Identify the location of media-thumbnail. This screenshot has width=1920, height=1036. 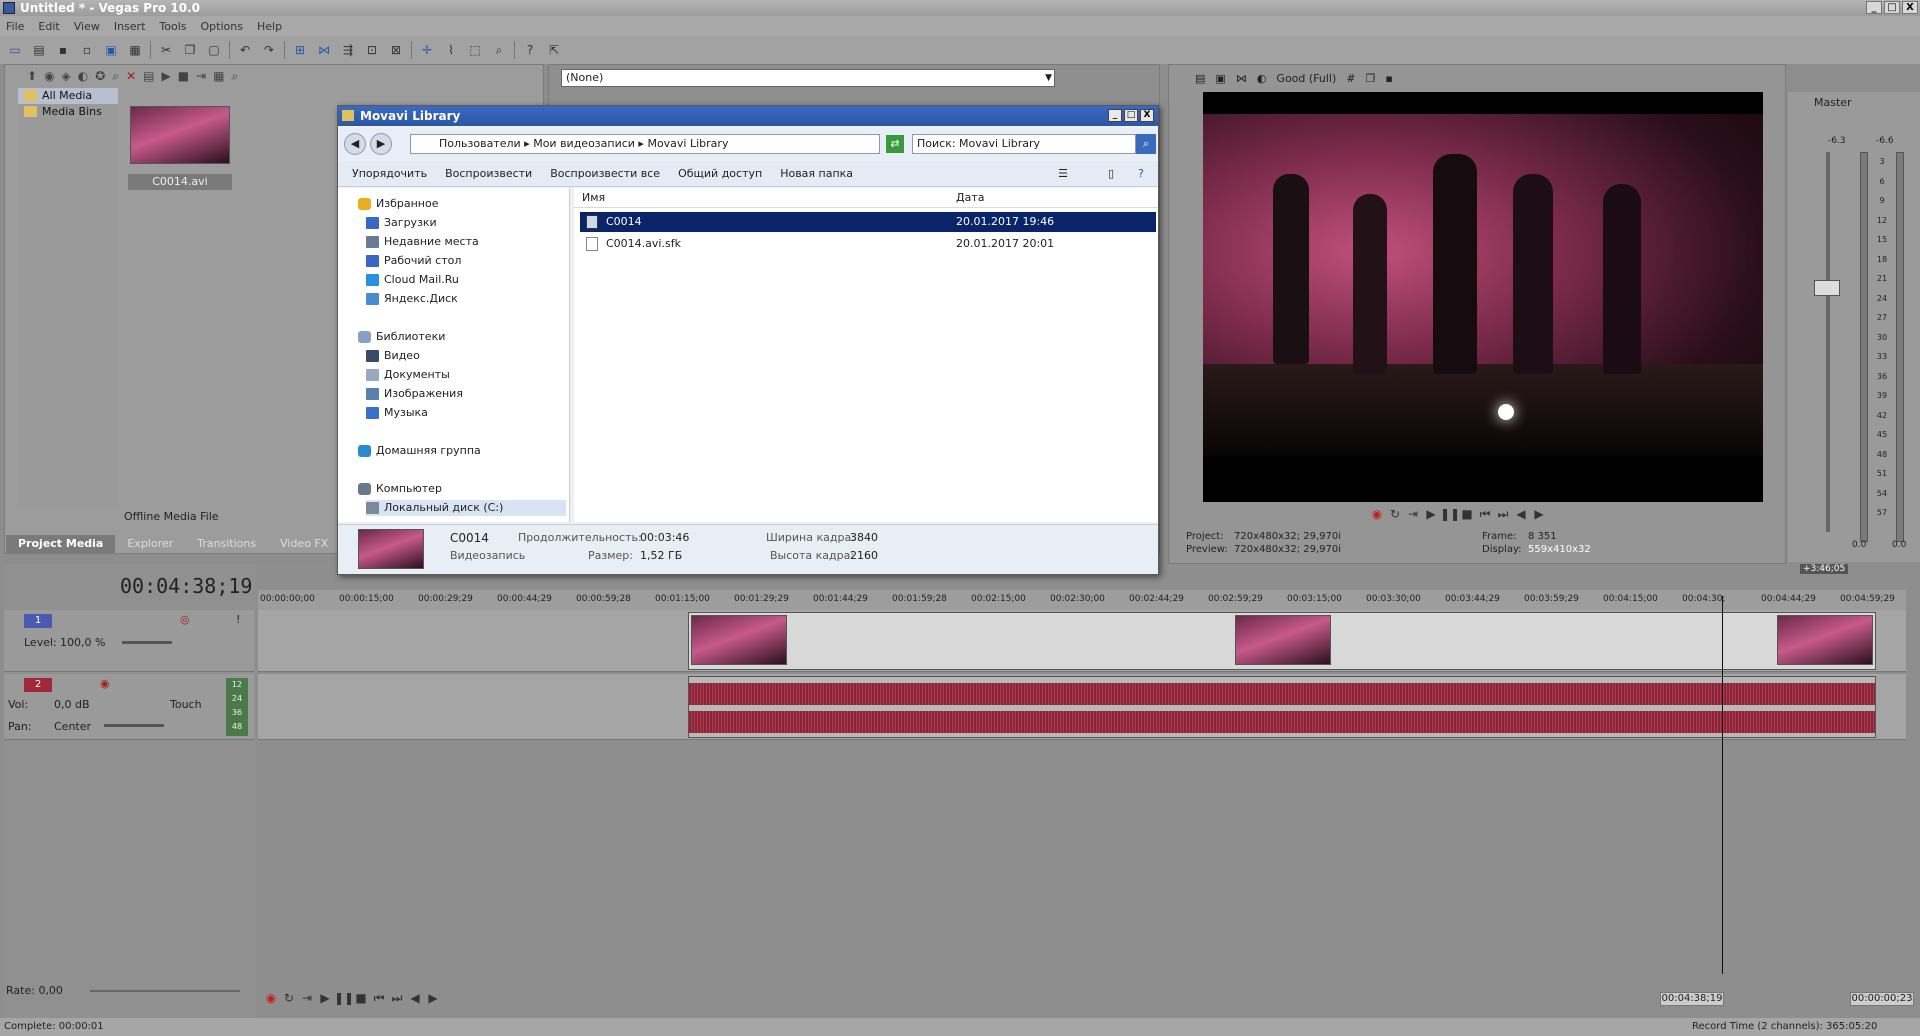
(180, 135).